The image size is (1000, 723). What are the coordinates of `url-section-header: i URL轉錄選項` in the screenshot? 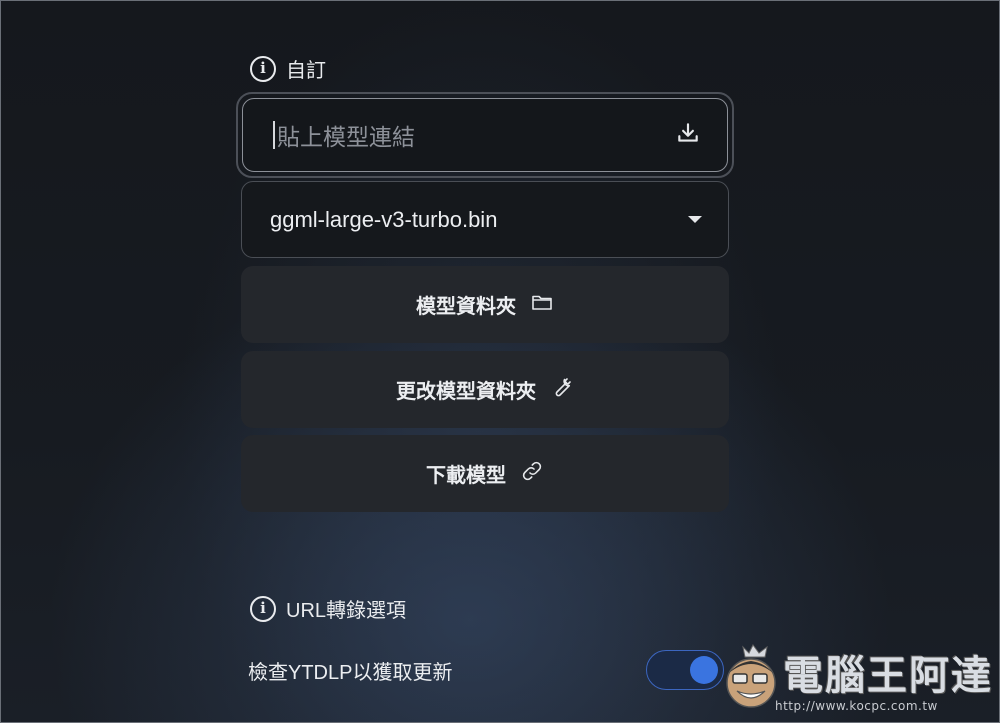 It's located at (328, 608).